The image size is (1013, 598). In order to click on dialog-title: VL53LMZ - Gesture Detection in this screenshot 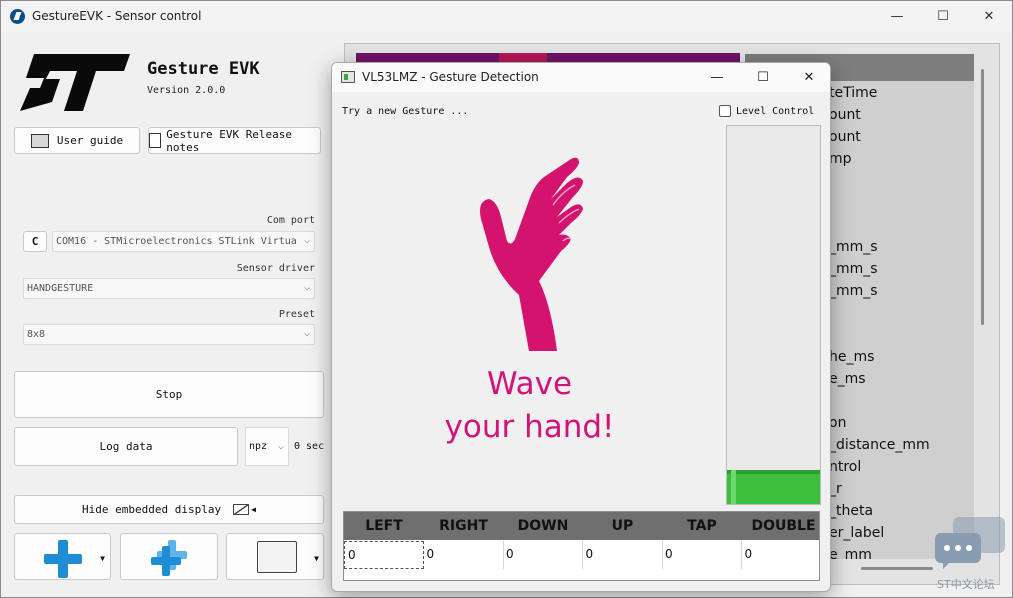, I will do `click(450, 77)`.